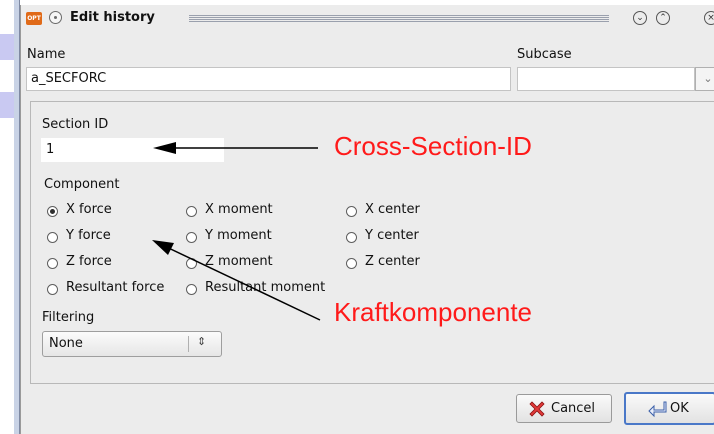  I want to click on annotation-arrows, so click(236, 231).